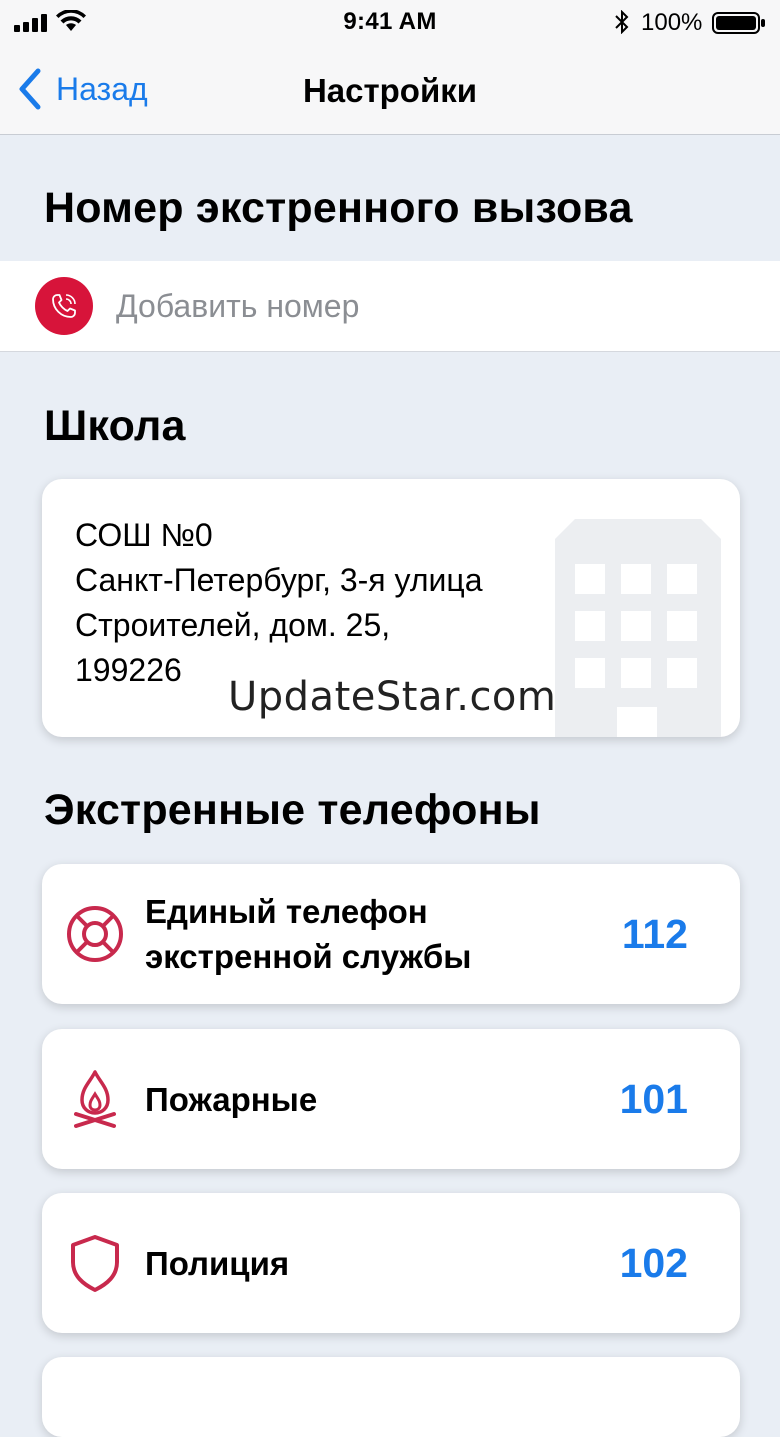 This screenshot has width=780, height=1437. I want to click on emergency-number-title: Номер экстренного вызова, so click(338, 208).